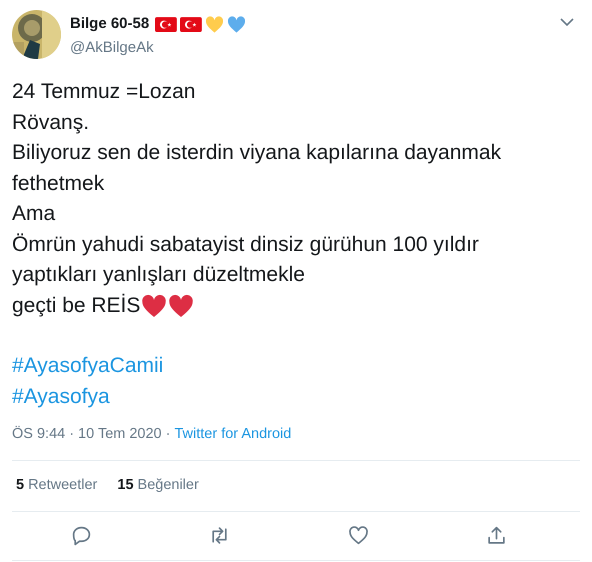 The image size is (592, 562). What do you see at coordinates (51, 123) in the screenshot?
I see `tweet-text: Rövanş.` at bounding box center [51, 123].